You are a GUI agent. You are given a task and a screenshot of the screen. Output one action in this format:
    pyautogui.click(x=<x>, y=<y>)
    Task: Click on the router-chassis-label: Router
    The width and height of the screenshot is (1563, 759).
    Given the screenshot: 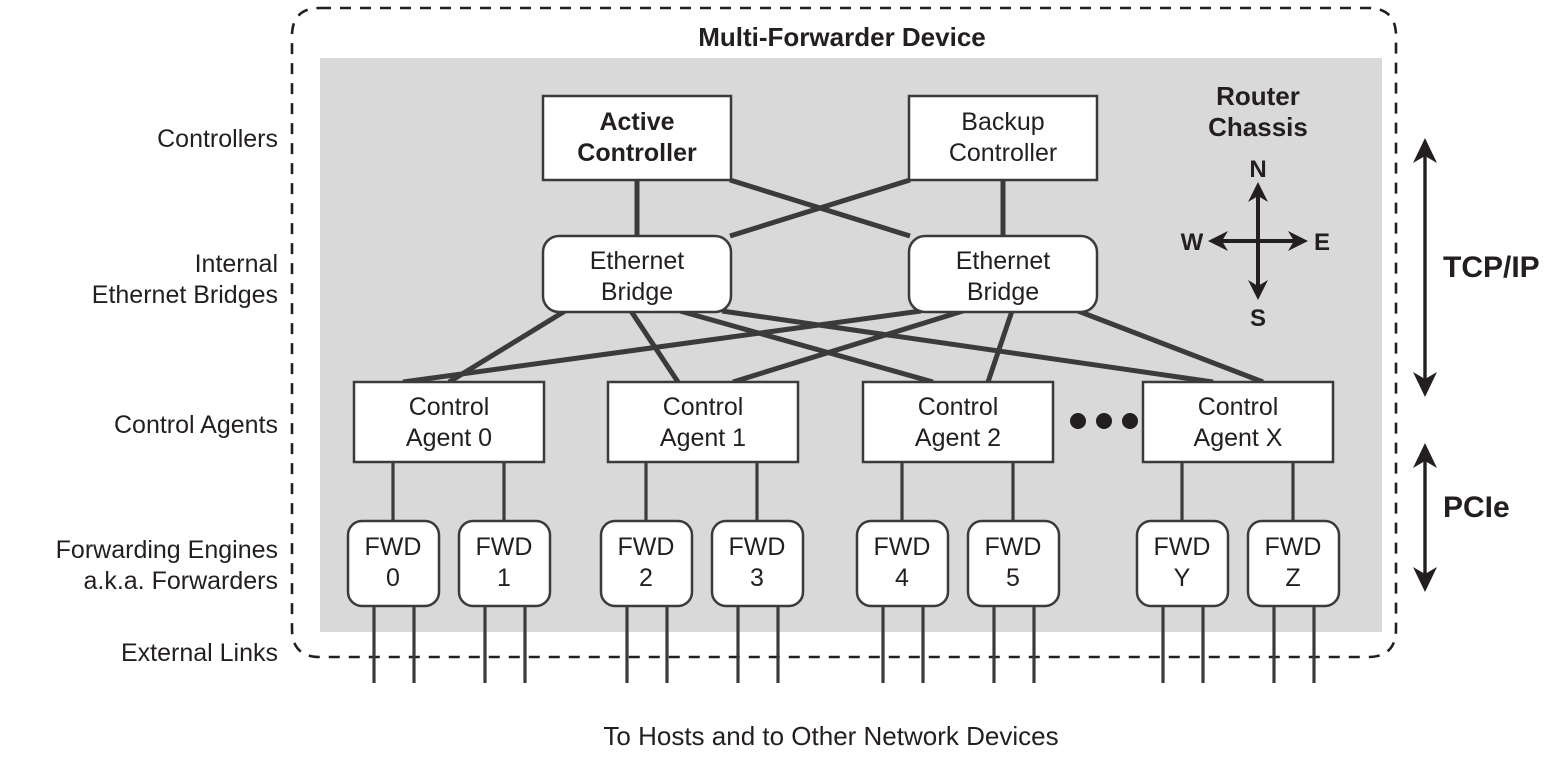 What is the action you would take?
    pyautogui.click(x=1258, y=96)
    